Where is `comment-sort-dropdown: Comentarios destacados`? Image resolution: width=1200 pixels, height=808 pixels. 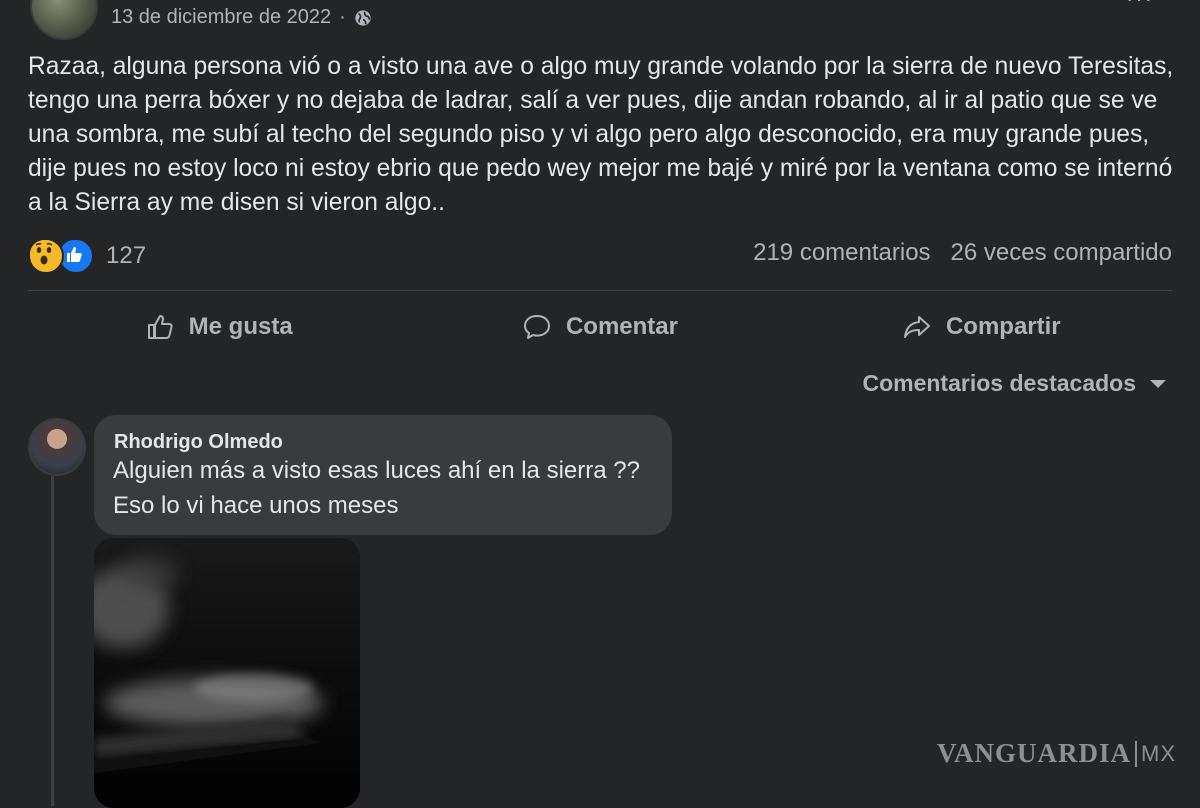
comment-sort-dropdown: Comentarios destacados is located at coordinates (1014, 383).